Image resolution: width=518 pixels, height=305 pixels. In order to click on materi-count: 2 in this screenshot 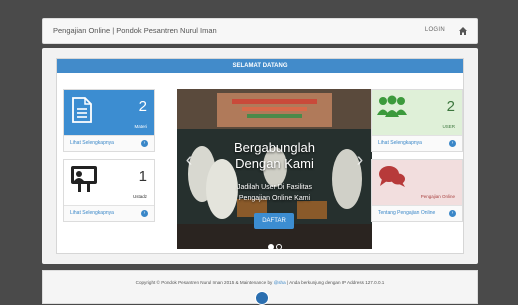, I will do `click(142, 106)`.